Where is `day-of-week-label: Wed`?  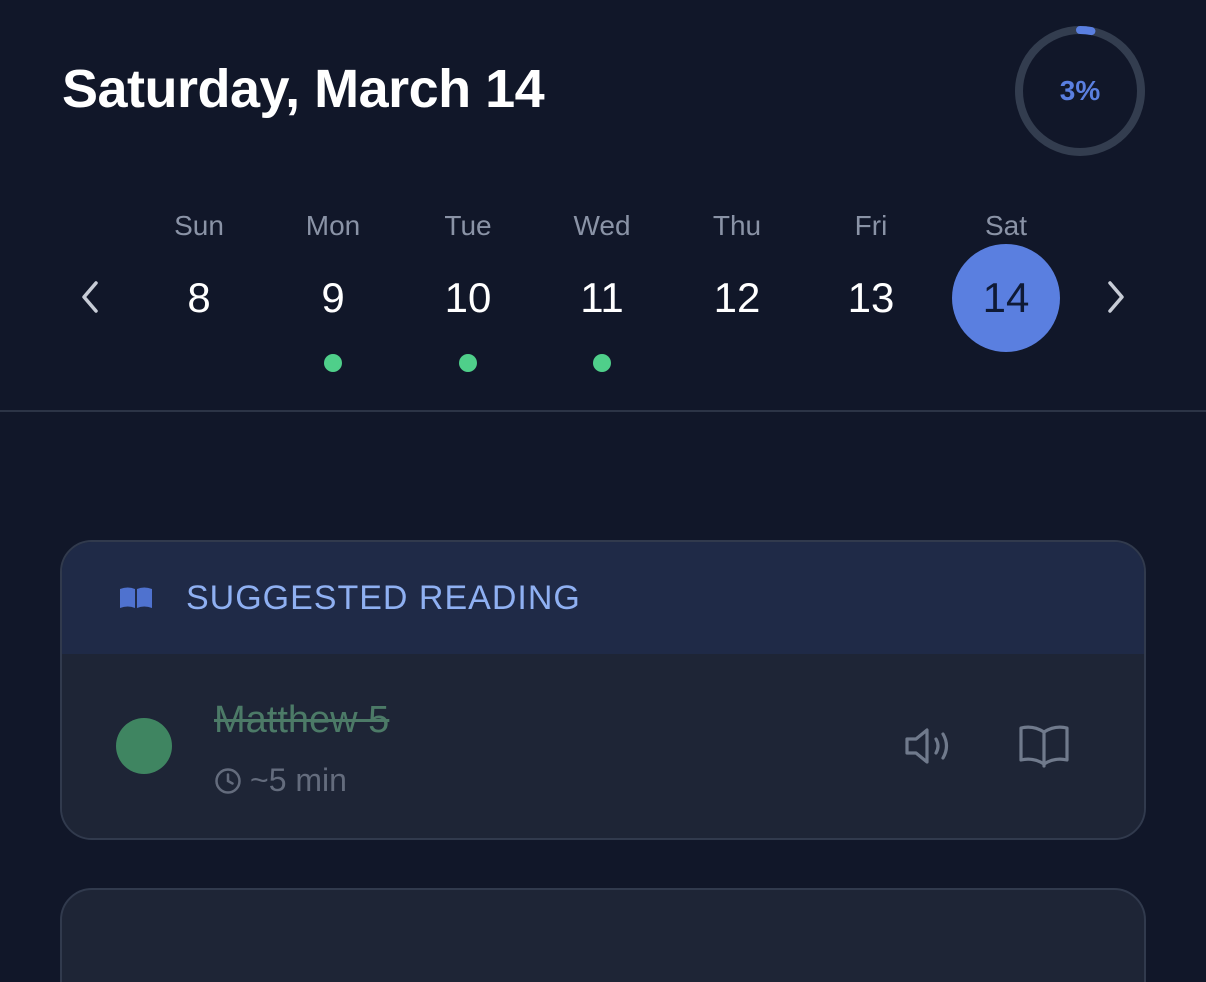
day-of-week-label: Wed is located at coordinates (602, 225).